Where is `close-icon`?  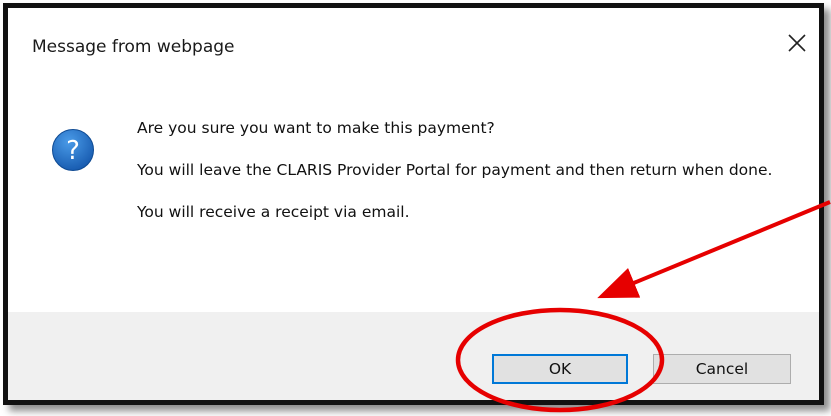
close-icon is located at coordinates (797, 43).